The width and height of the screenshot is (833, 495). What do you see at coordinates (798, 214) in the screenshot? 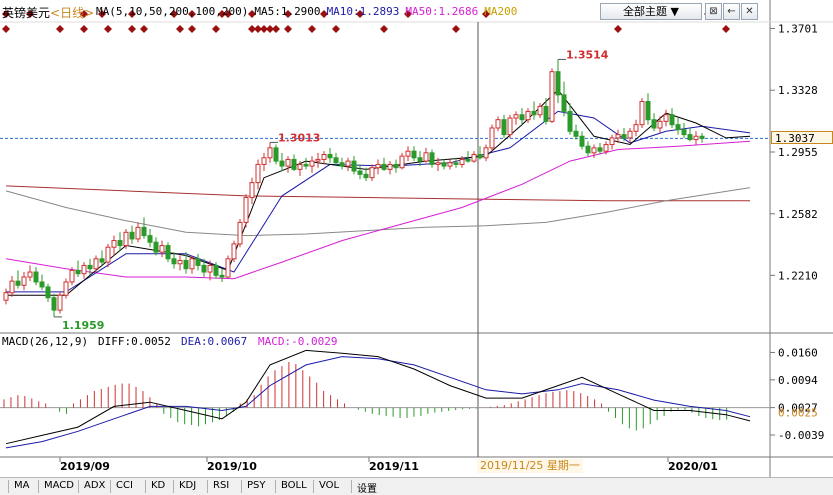
I see `y-tick-label: 1.2582` at bounding box center [798, 214].